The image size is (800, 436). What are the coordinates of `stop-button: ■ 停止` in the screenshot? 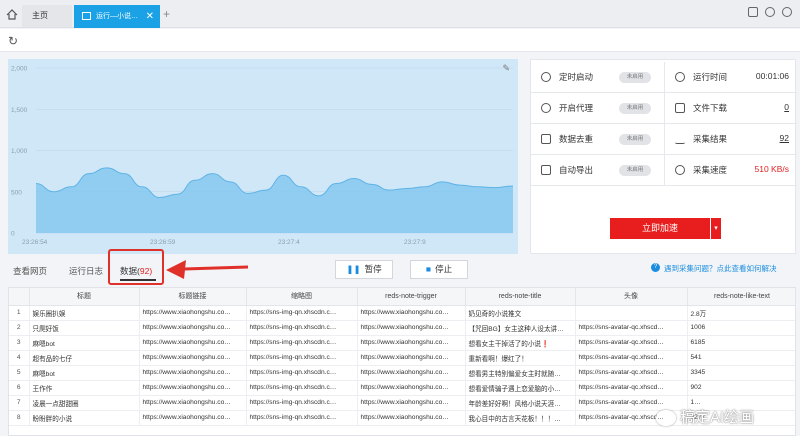 It's located at (439, 269).